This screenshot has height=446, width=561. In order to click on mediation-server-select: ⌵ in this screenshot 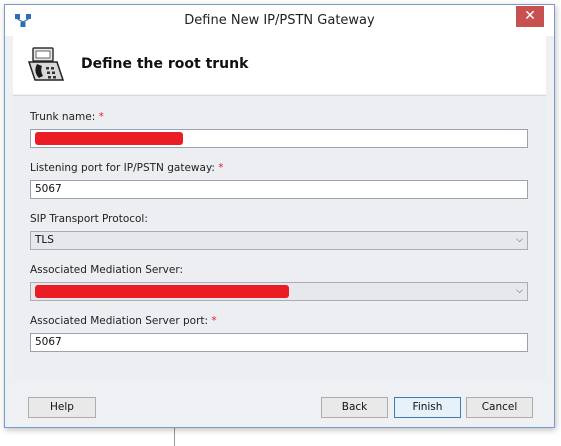, I will do `click(279, 291)`.